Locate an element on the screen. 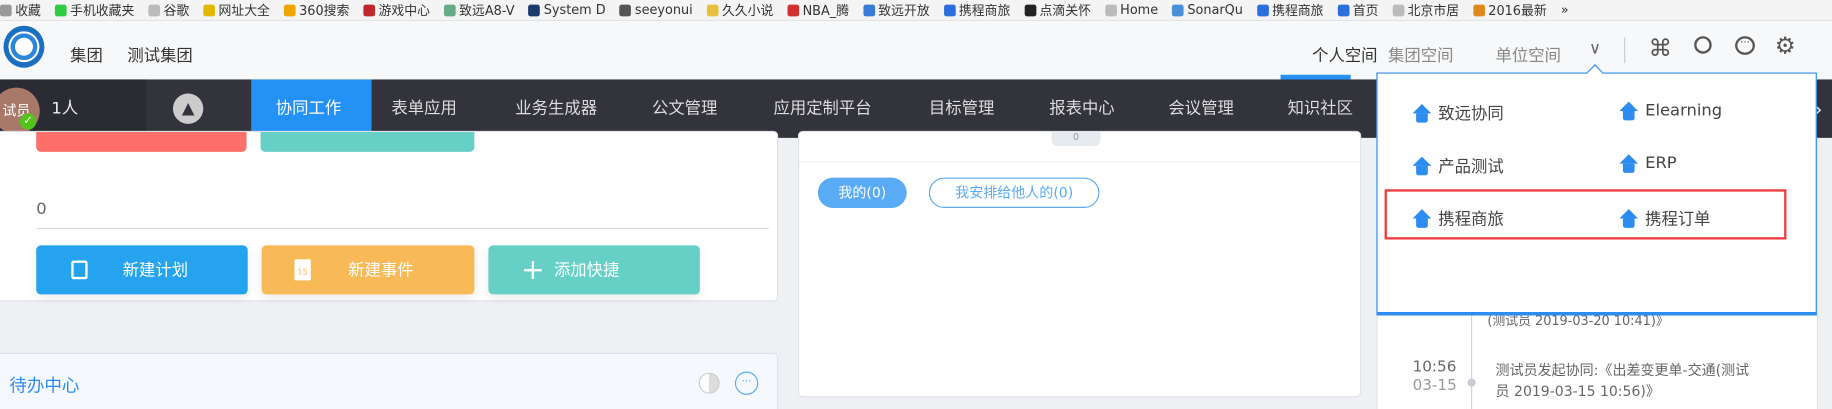  dropdown-item: 产品测试 is located at coordinates (1458, 165).